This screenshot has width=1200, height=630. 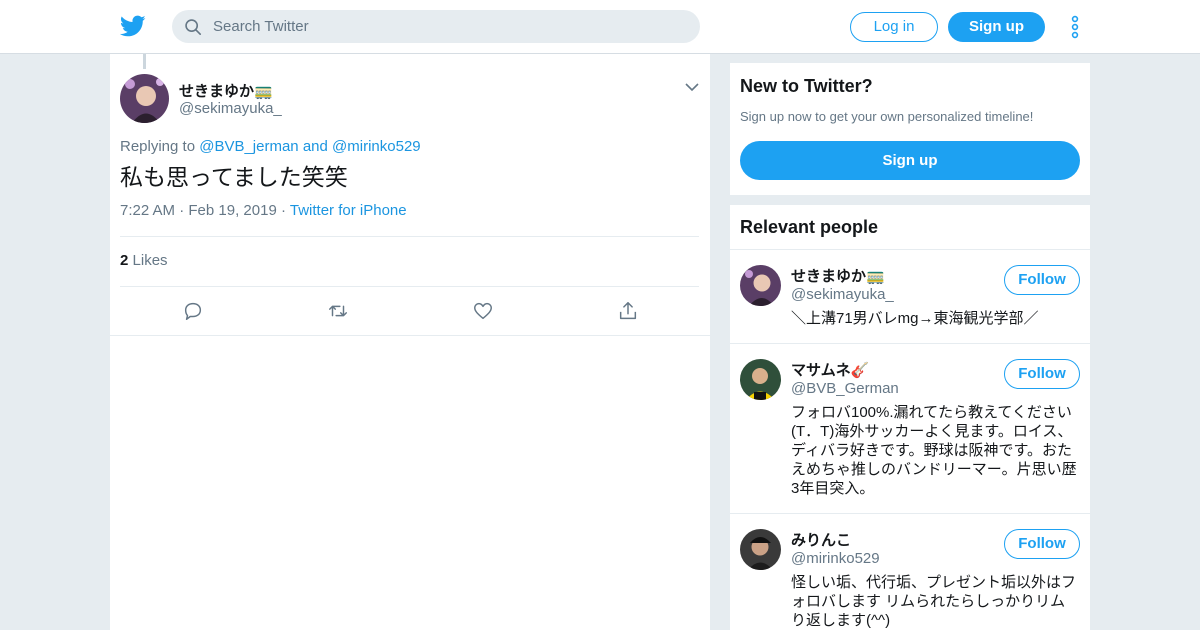 What do you see at coordinates (628, 311) in the screenshot?
I see `share-icon` at bounding box center [628, 311].